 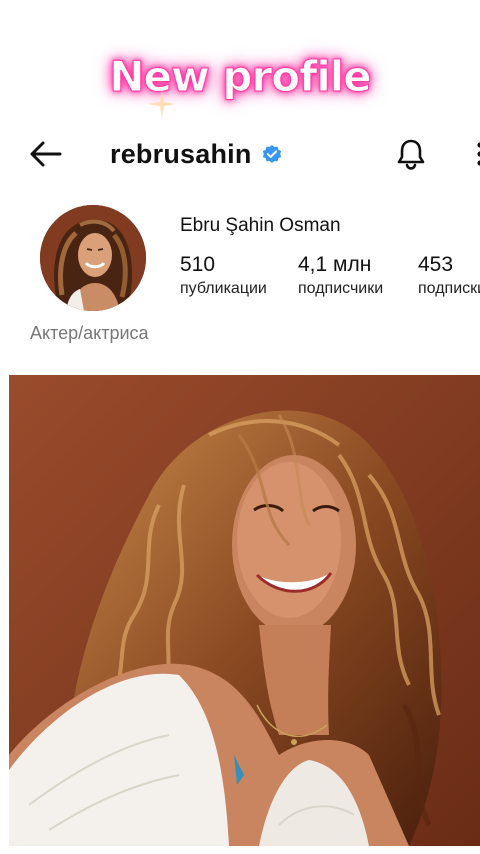 I want to click on posts-count: 510, so click(x=198, y=264).